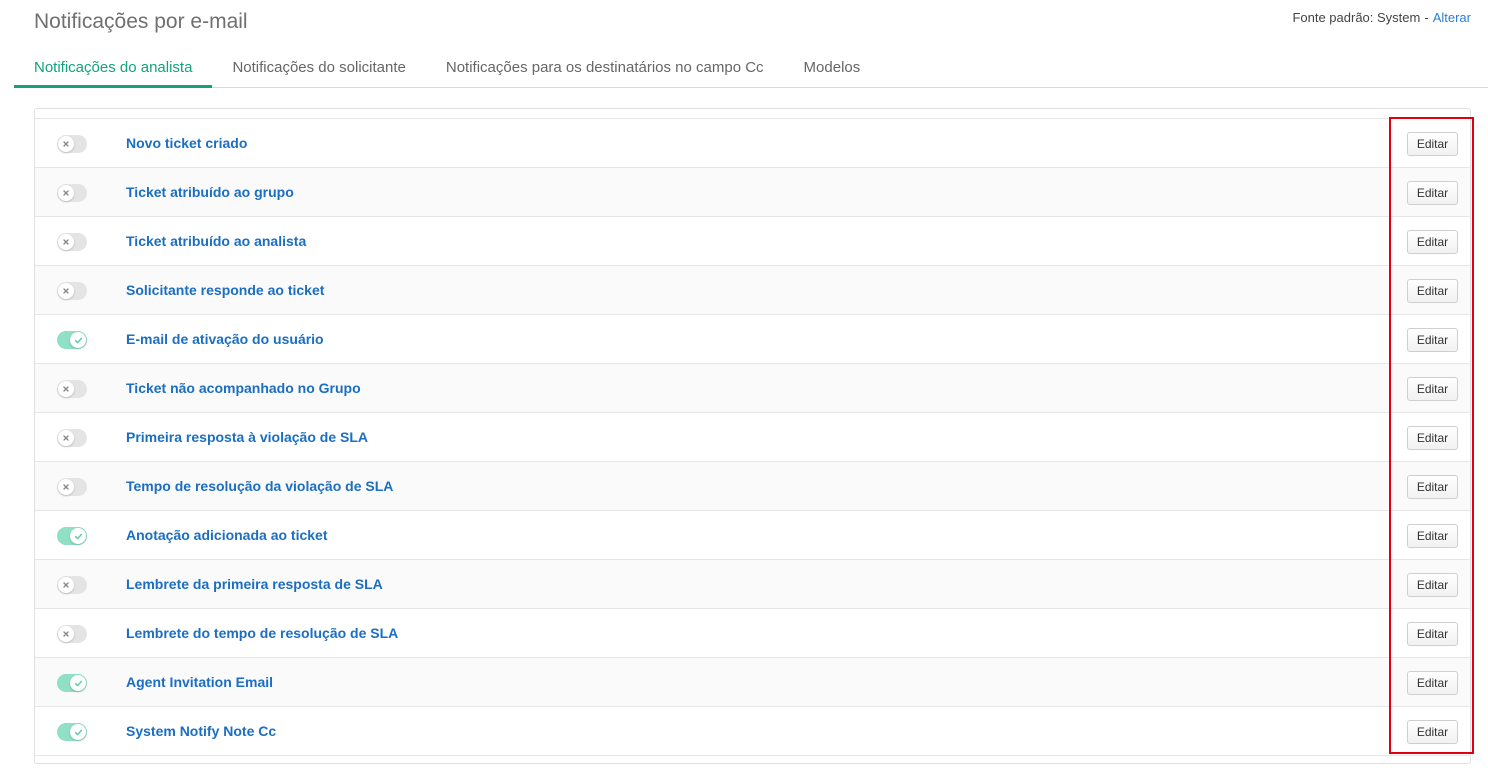 This screenshot has height=772, width=1488. Describe the element at coordinates (225, 290) in the screenshot. I see `notification-label: Solicitante responde ao ticket` at that location.